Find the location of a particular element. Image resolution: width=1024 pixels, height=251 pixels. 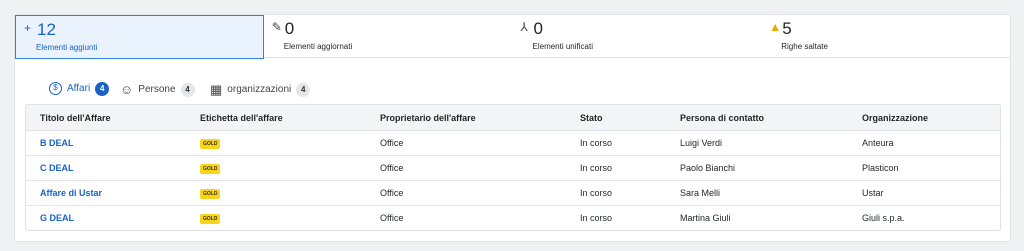

warning-icon: ▲ is located at coordinates (775, 27).